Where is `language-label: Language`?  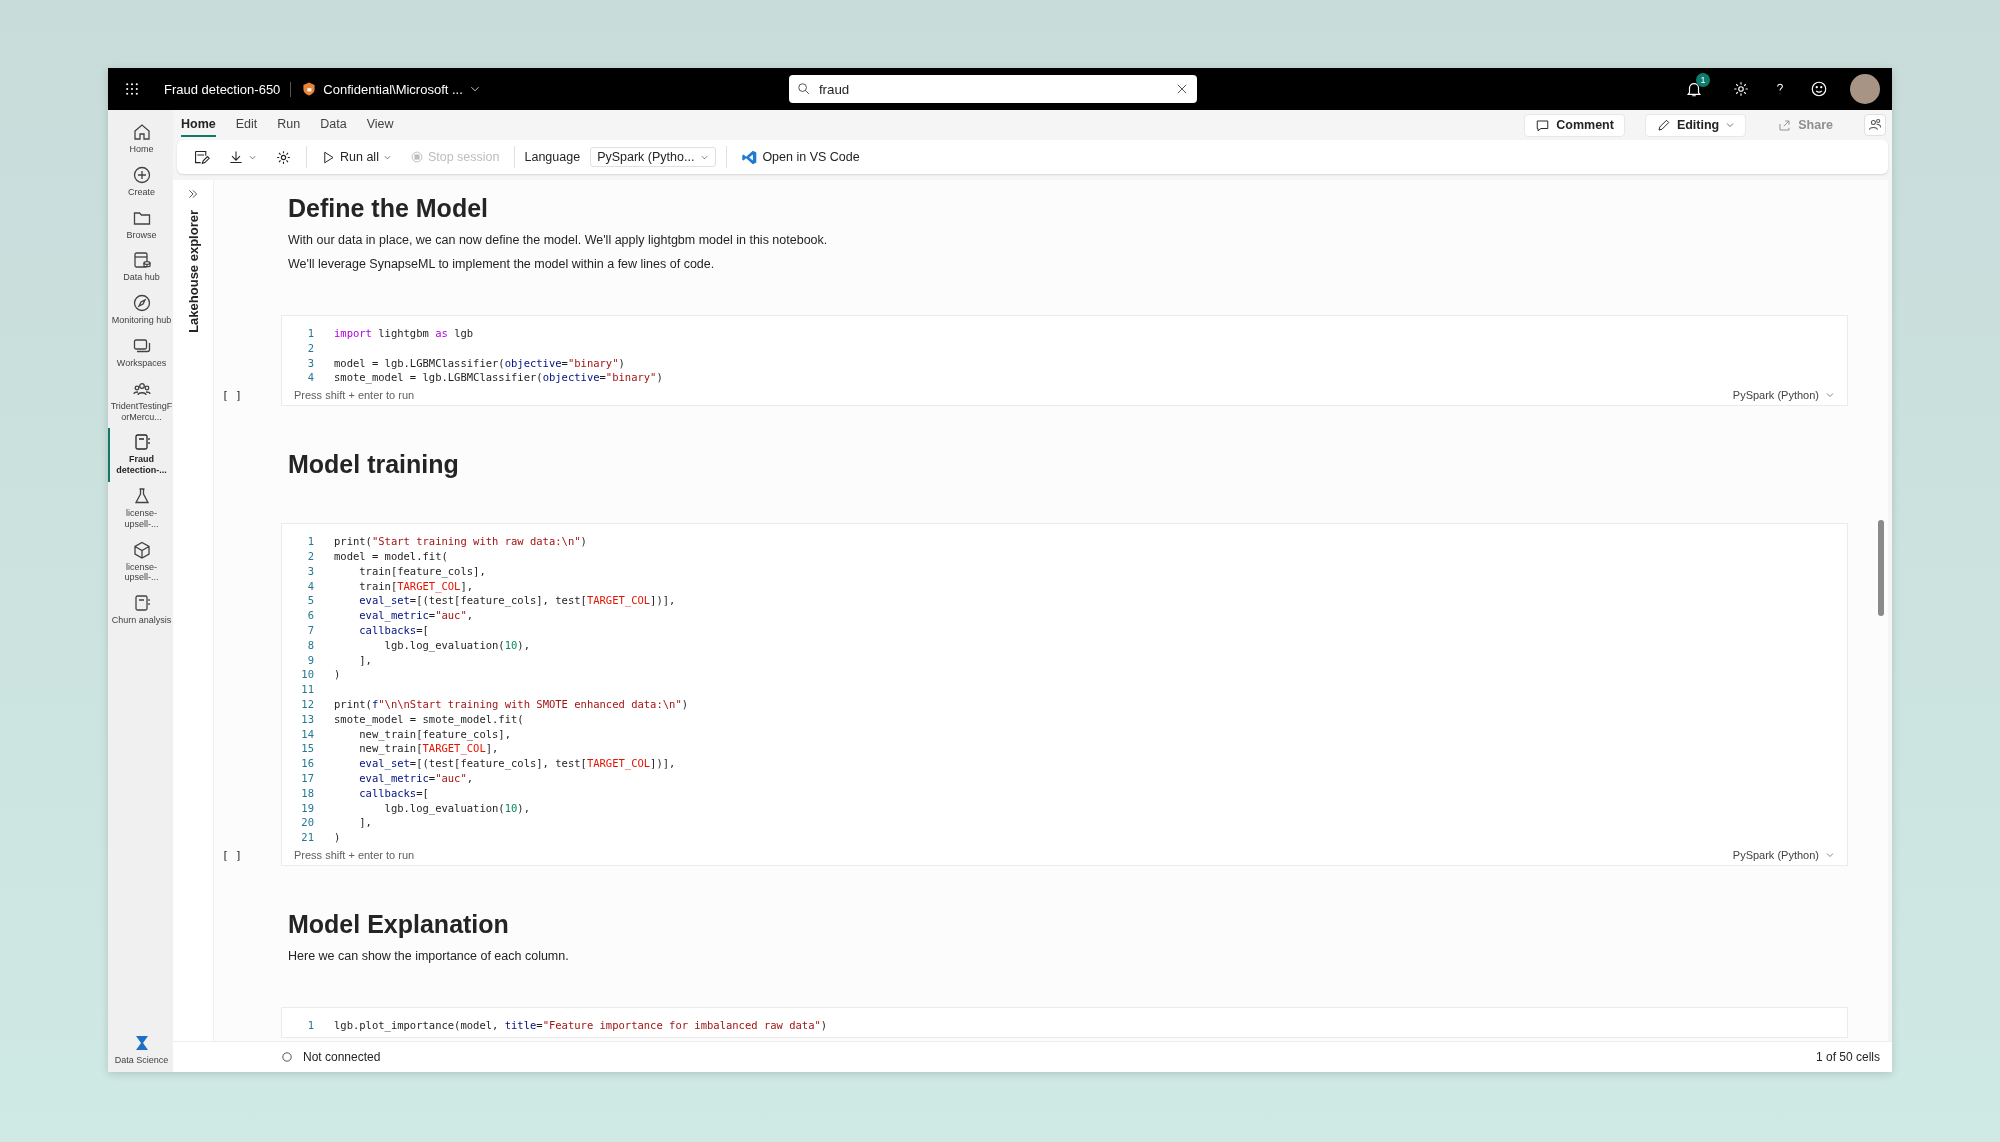
language-label: Language is located at coordinates (552, 157).